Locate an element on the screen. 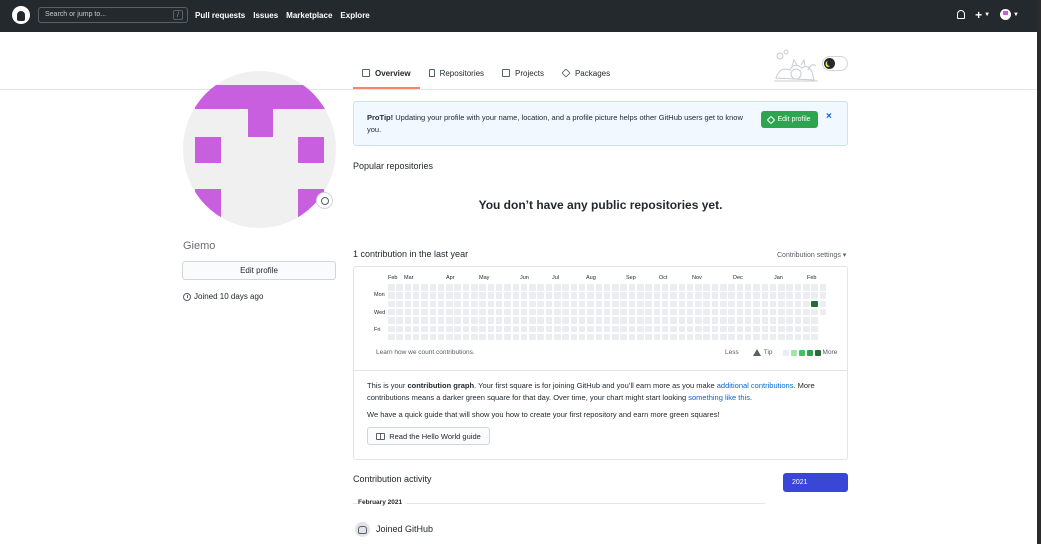 This screenshot has width=1041, height=544. nav-pull-requests: Pull requests is located at coordinates (220, 15).